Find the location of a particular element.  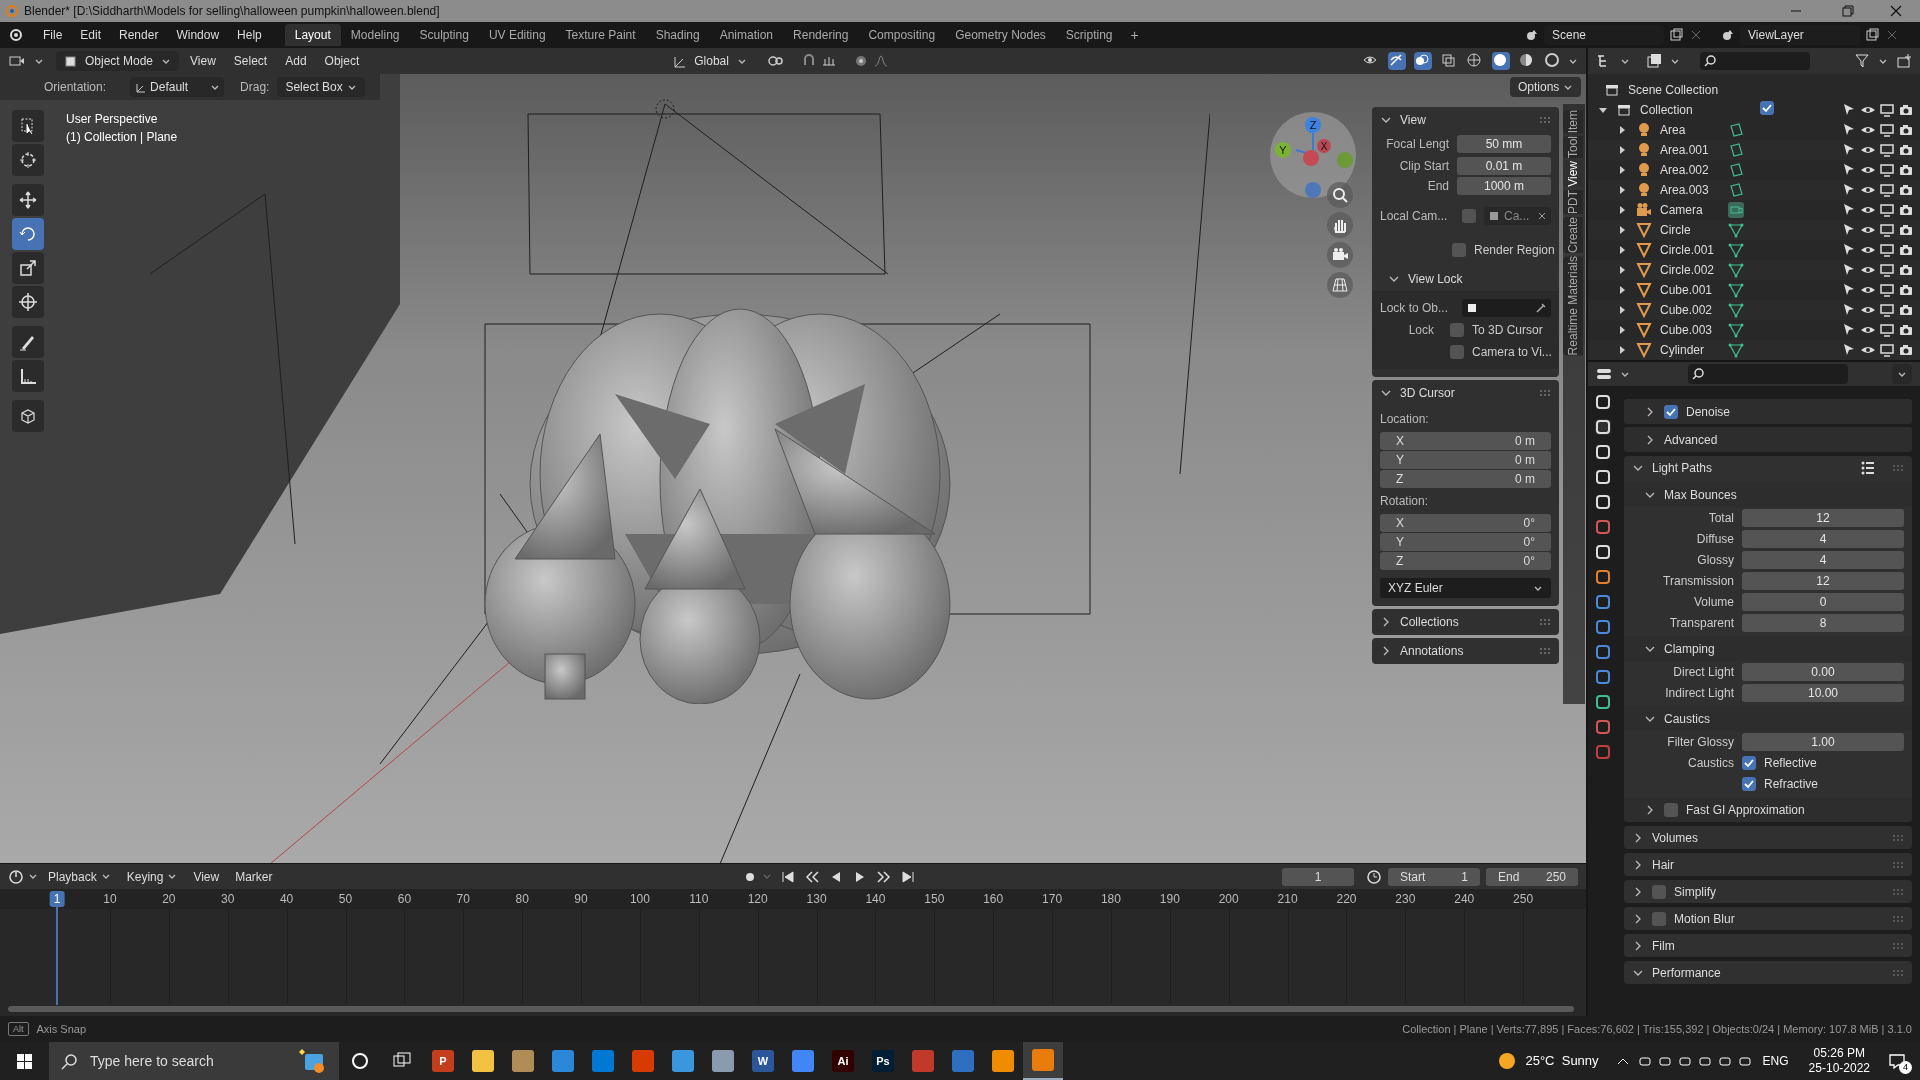

transform-orientation-dropdown: Global is located at coordinates (709, 61).